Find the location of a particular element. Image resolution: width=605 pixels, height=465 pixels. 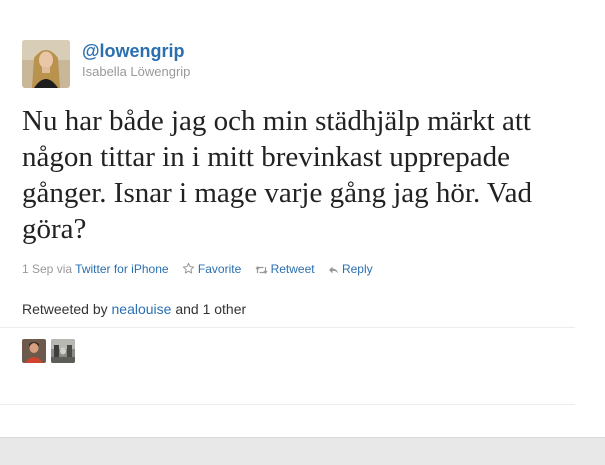

reply-label: Reply is located at coordinates (357, 269).